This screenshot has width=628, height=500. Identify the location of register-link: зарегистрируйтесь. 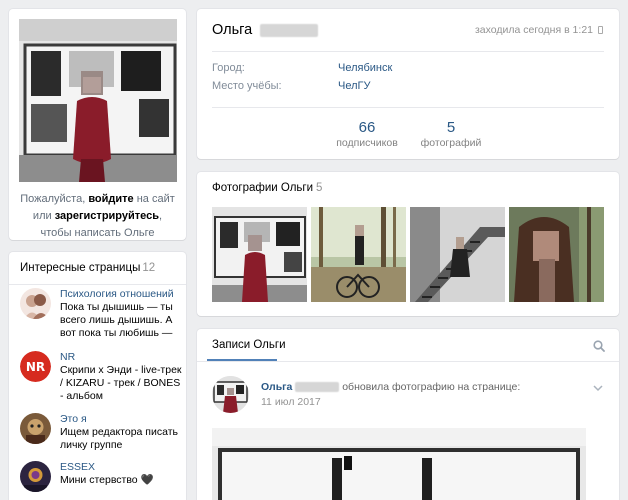
(107, 216).